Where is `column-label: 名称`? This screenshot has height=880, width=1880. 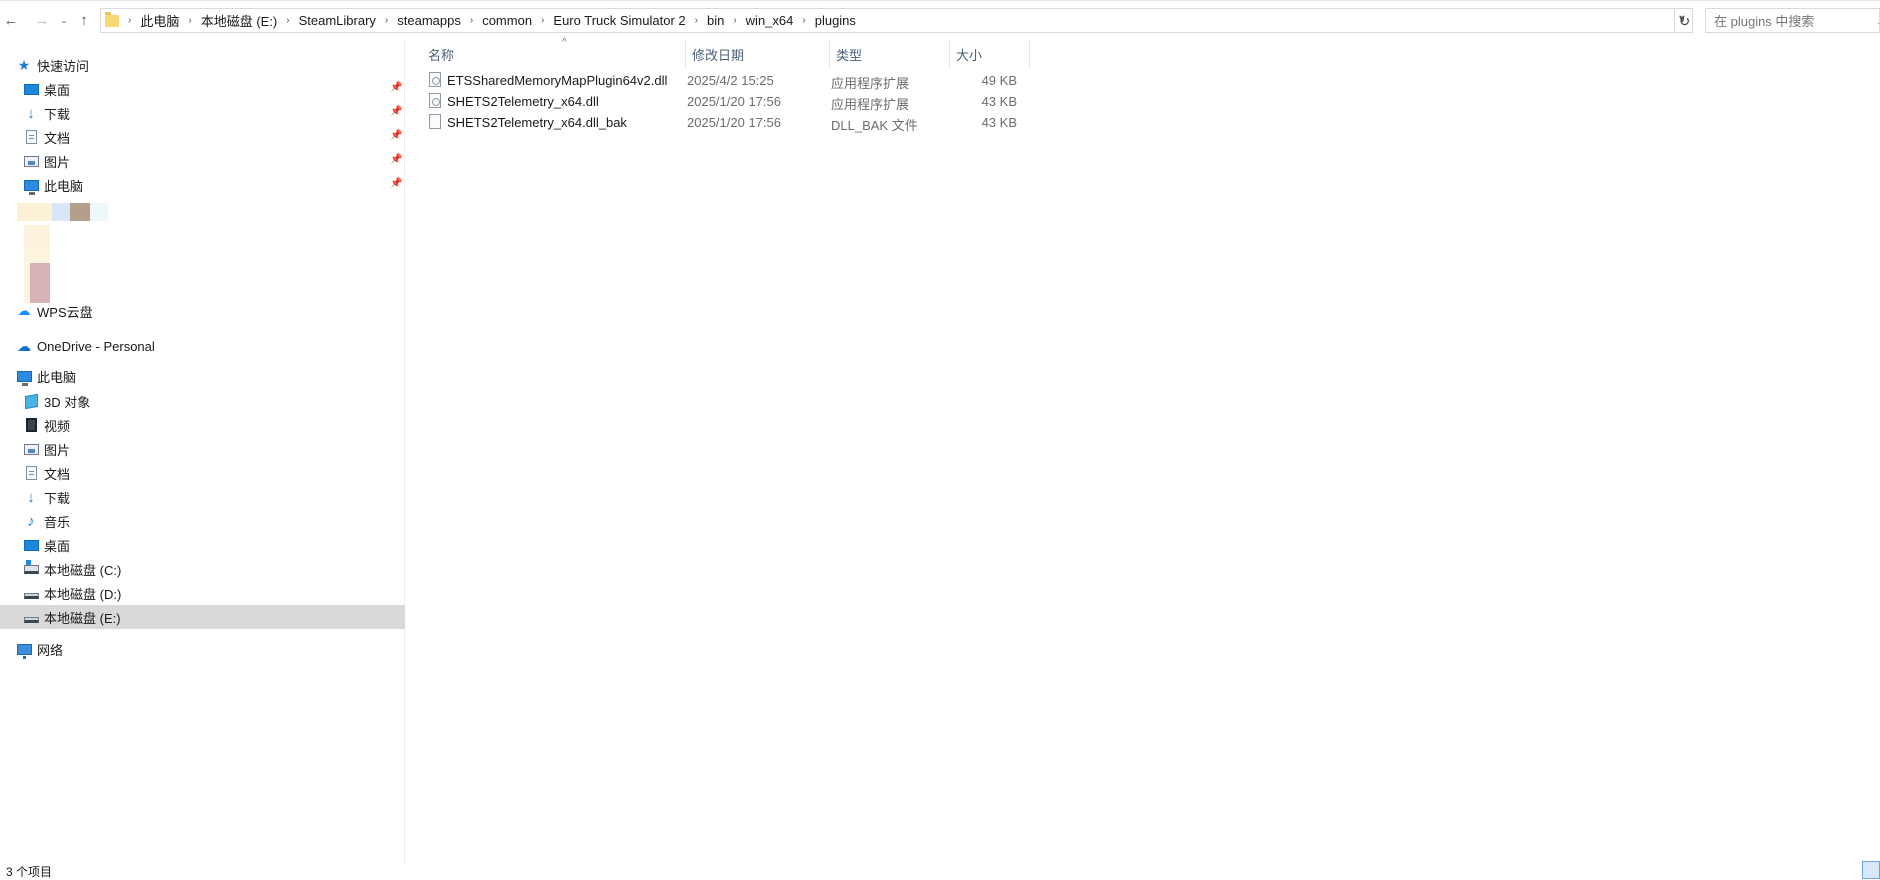
column-label: 名称 is located at coordinates (441, 55).